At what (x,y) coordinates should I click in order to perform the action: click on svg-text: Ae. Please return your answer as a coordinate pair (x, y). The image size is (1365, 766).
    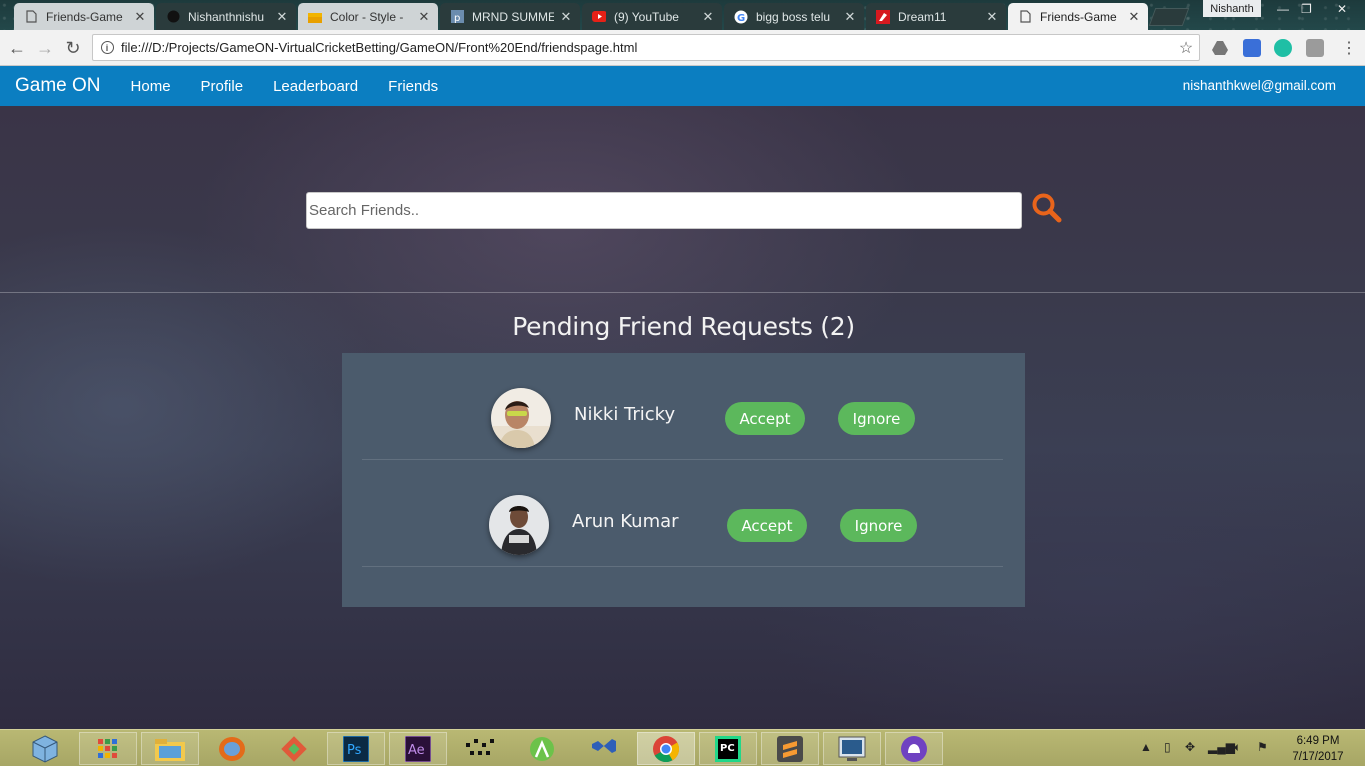
    Looking at the image, I should click on (416, 750).